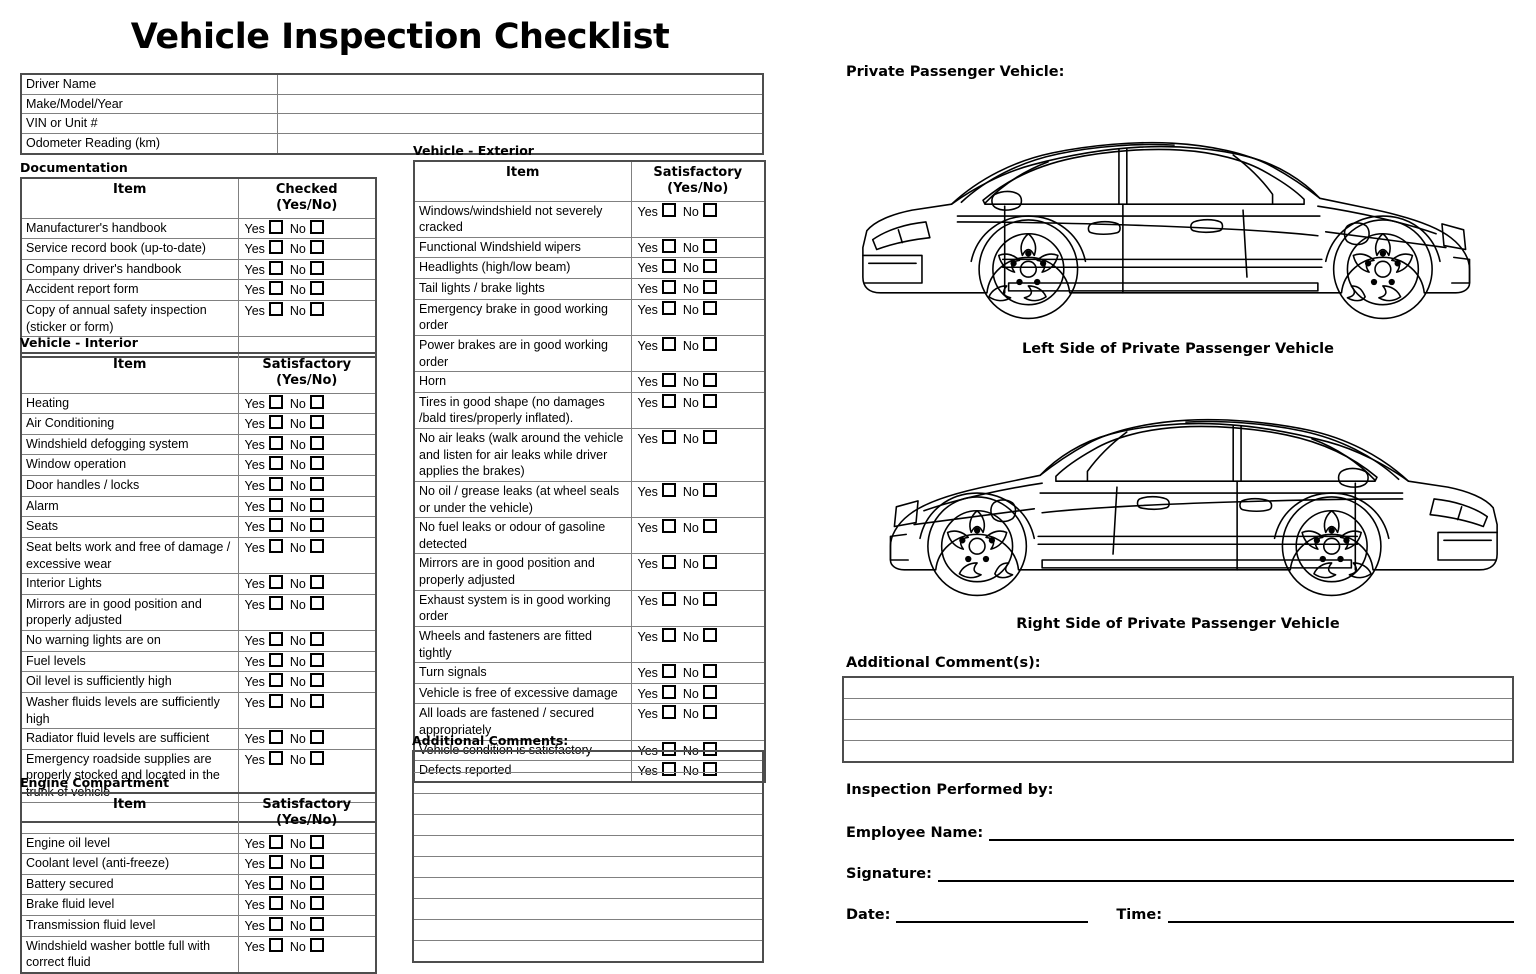 The width and height of the screenshot is (1536, 974). I want to click on employee-name-field, so click(1251, 840).